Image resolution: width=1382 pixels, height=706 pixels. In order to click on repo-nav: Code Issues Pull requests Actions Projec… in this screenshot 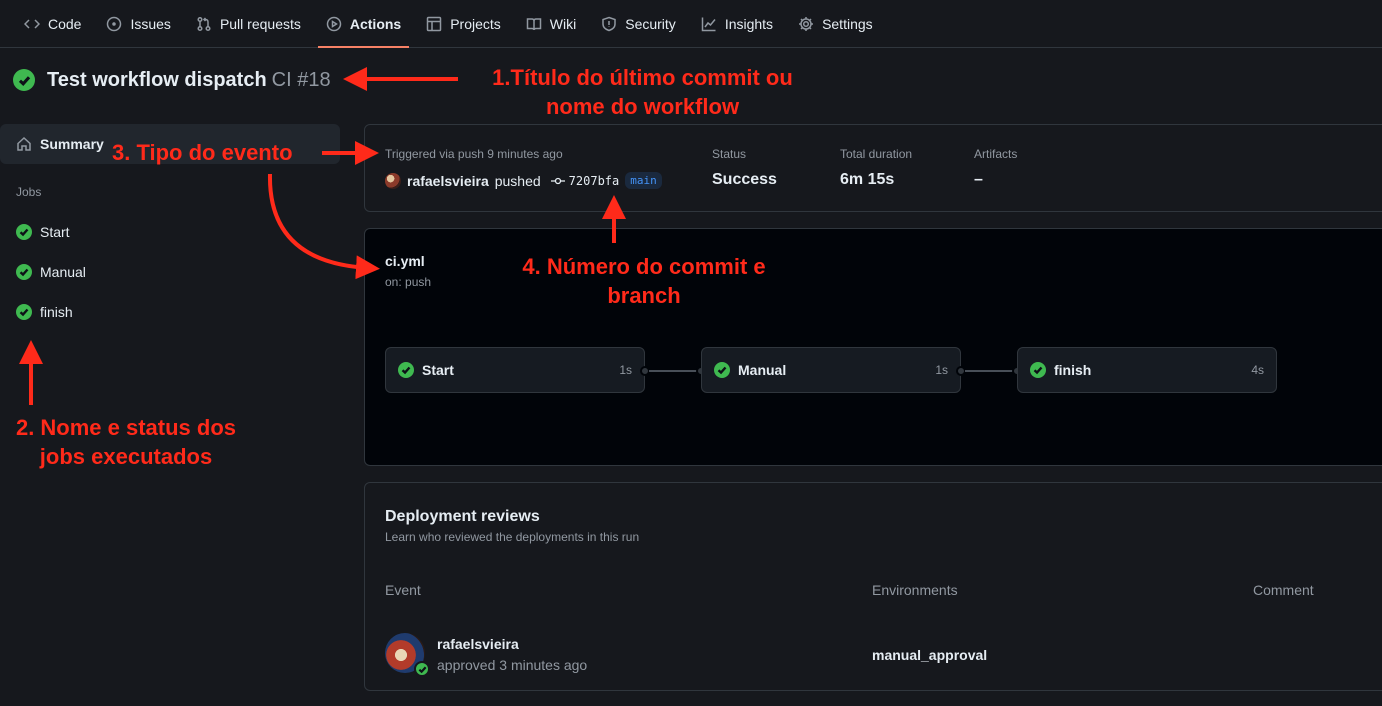, I will do `click(691, 24)`.